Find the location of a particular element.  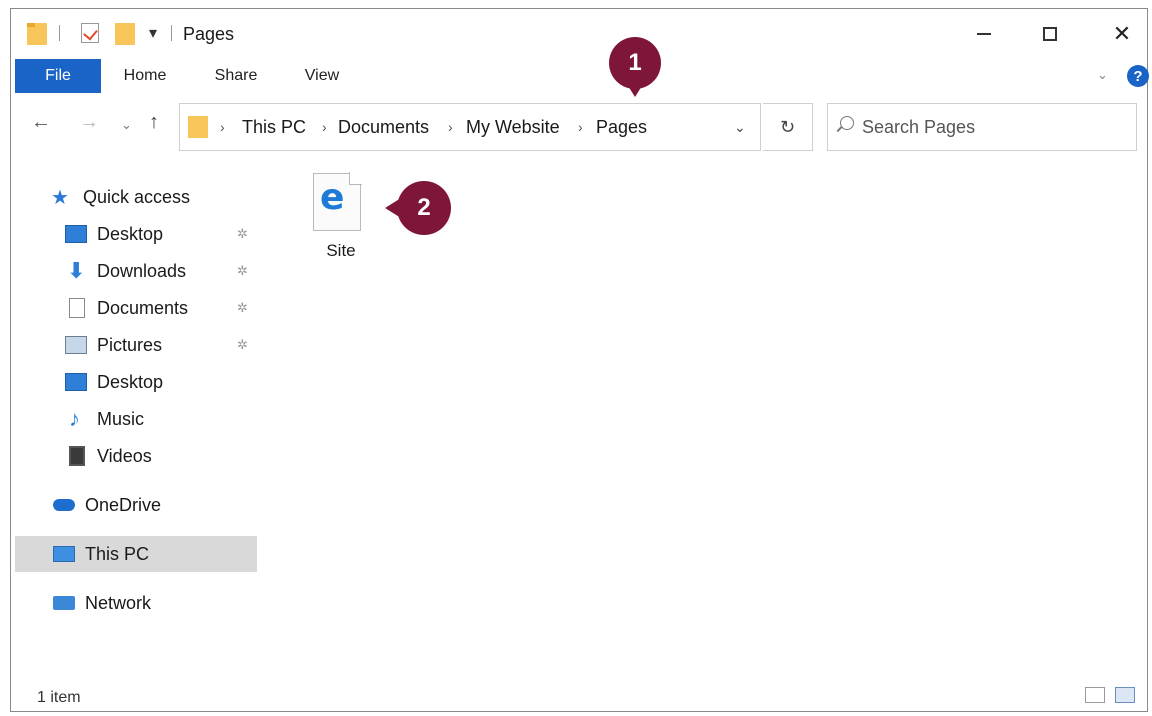

network-icon is located at coordinates (64, 603).